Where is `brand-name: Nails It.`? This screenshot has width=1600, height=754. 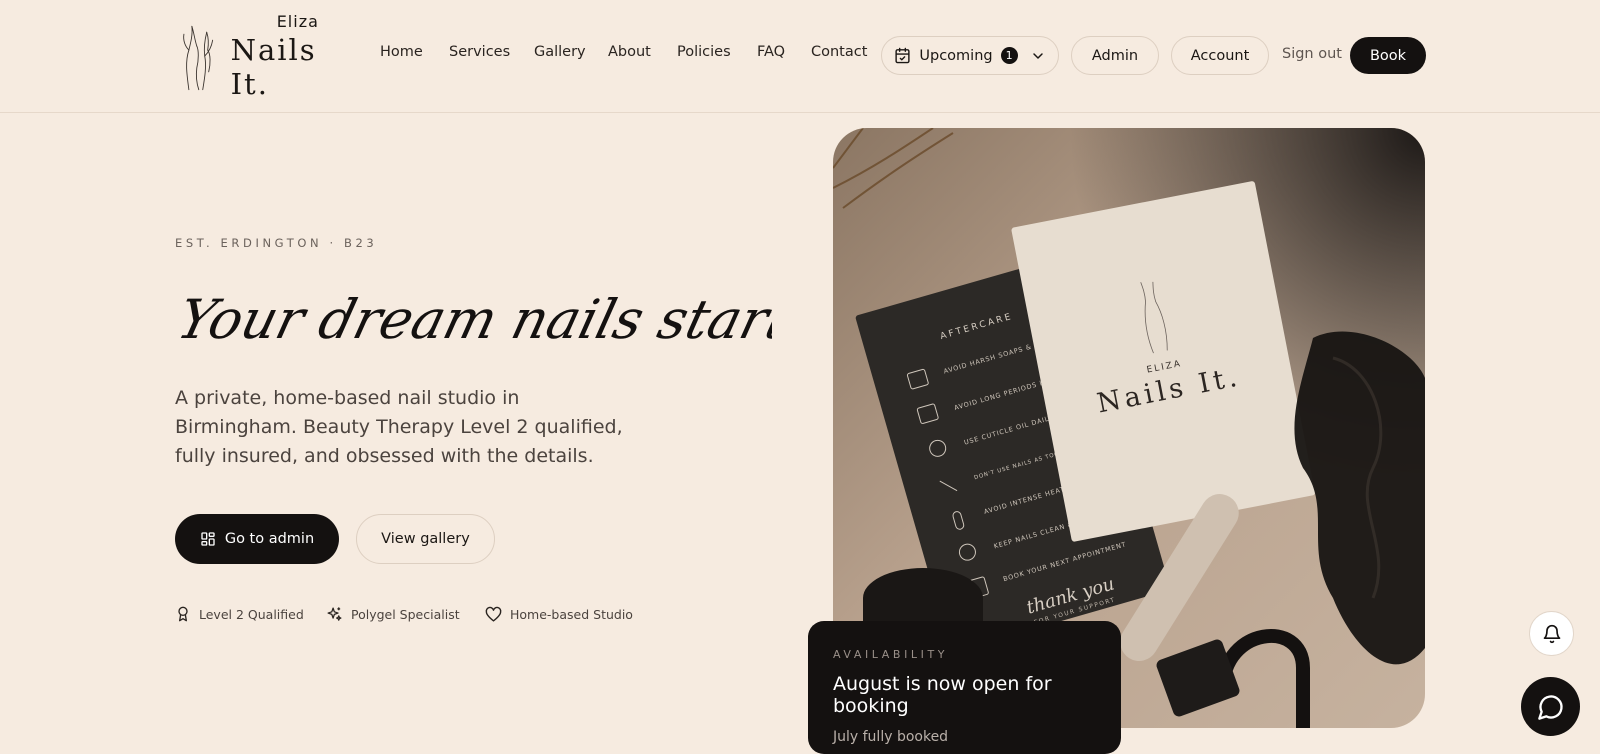 brand-name: Nails It. is located at coordinates (273, 66).